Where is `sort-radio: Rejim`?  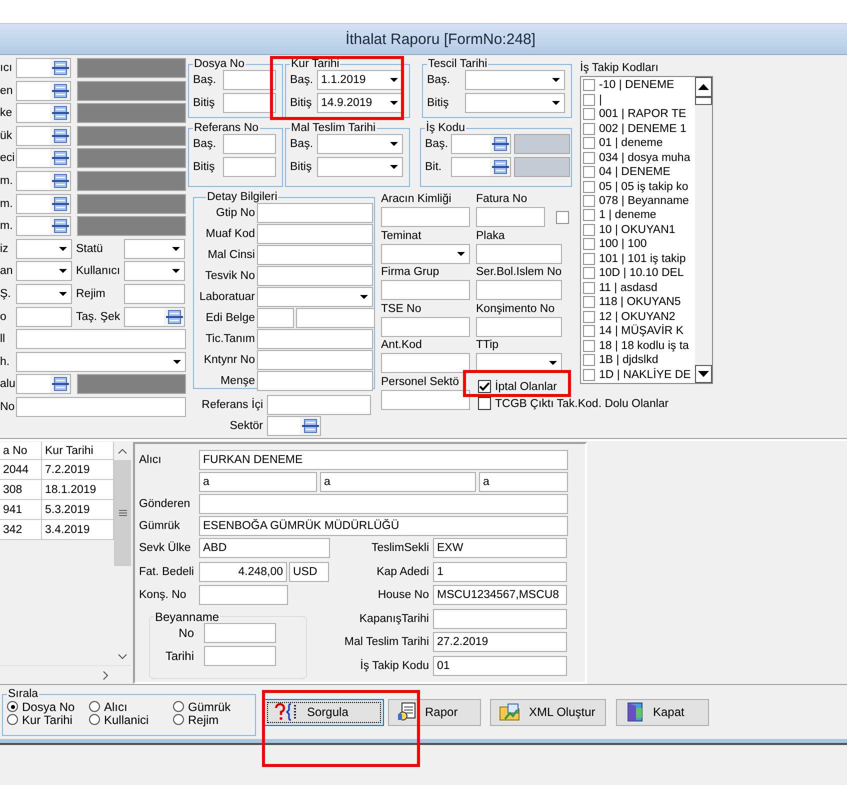 sort-radio: Rejim is located at coordinates (213, 719).